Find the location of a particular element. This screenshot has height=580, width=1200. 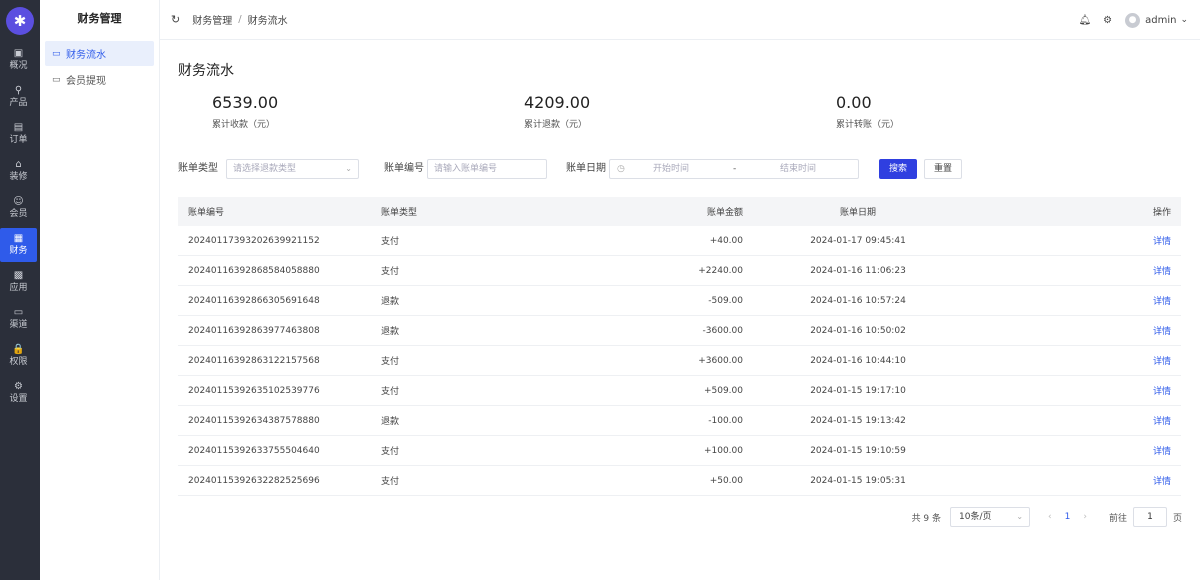

sidebar-item-finance-flow: ▭ 财务流水 is located at coordinates (99, 53).